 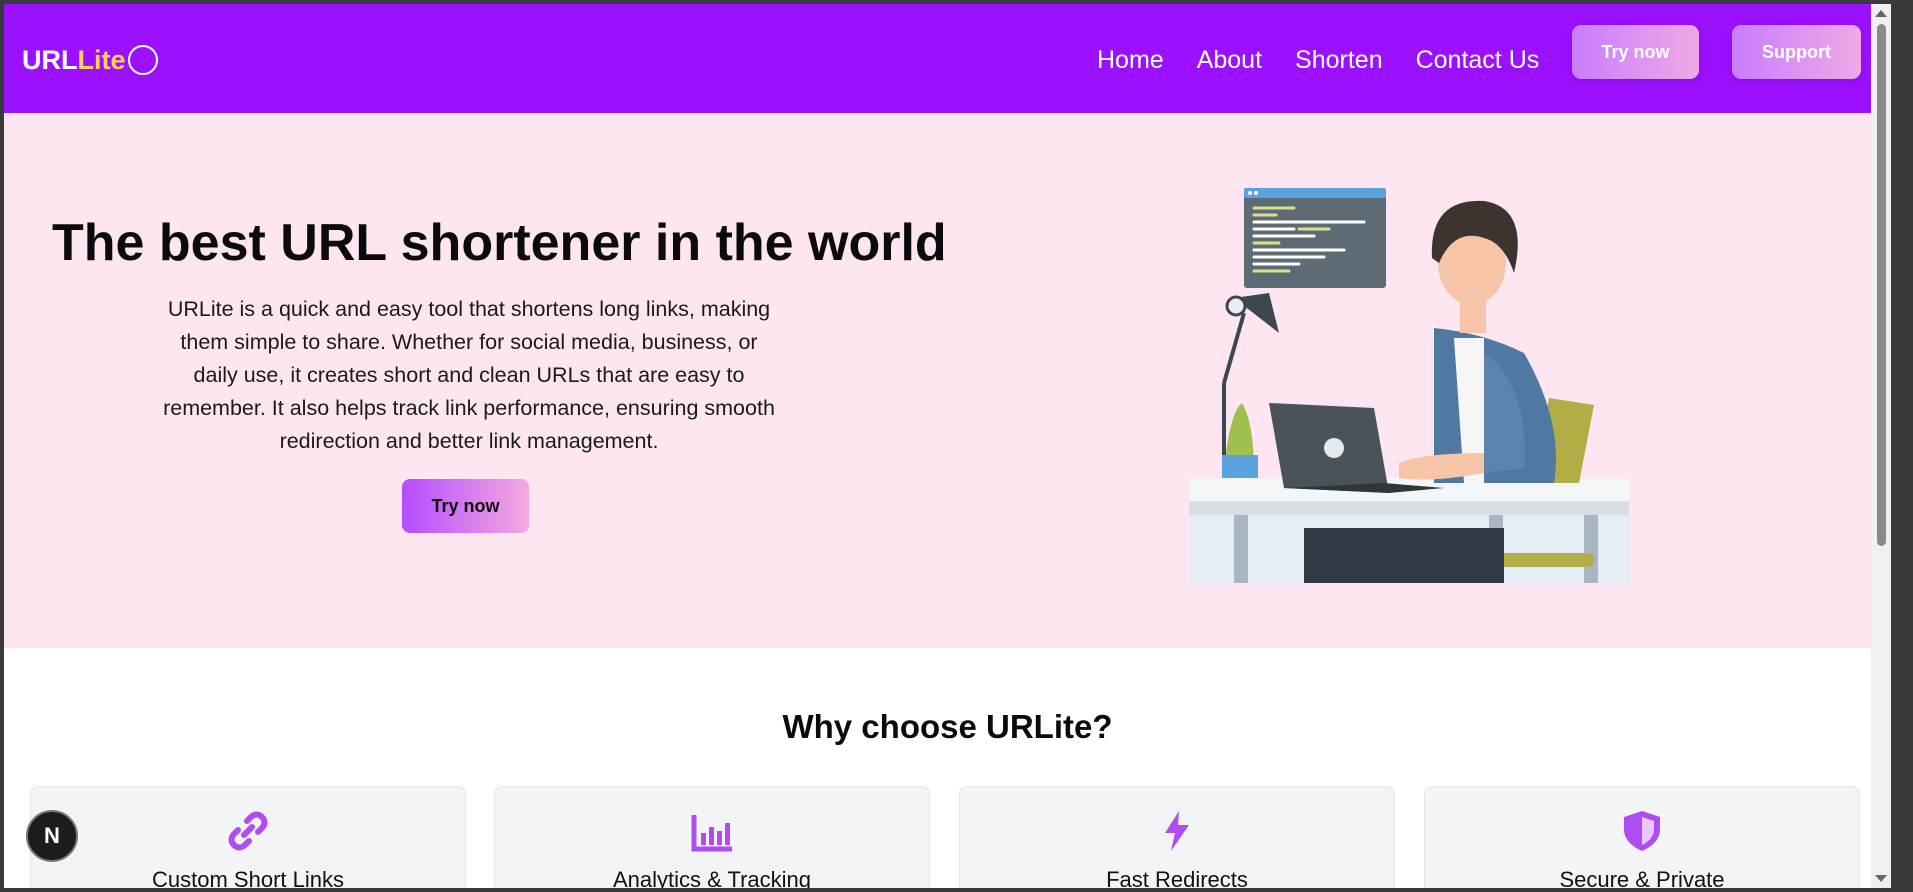 I want to click on feature-card-custom-links: Custom Short Links, so click(x=248, y=837).